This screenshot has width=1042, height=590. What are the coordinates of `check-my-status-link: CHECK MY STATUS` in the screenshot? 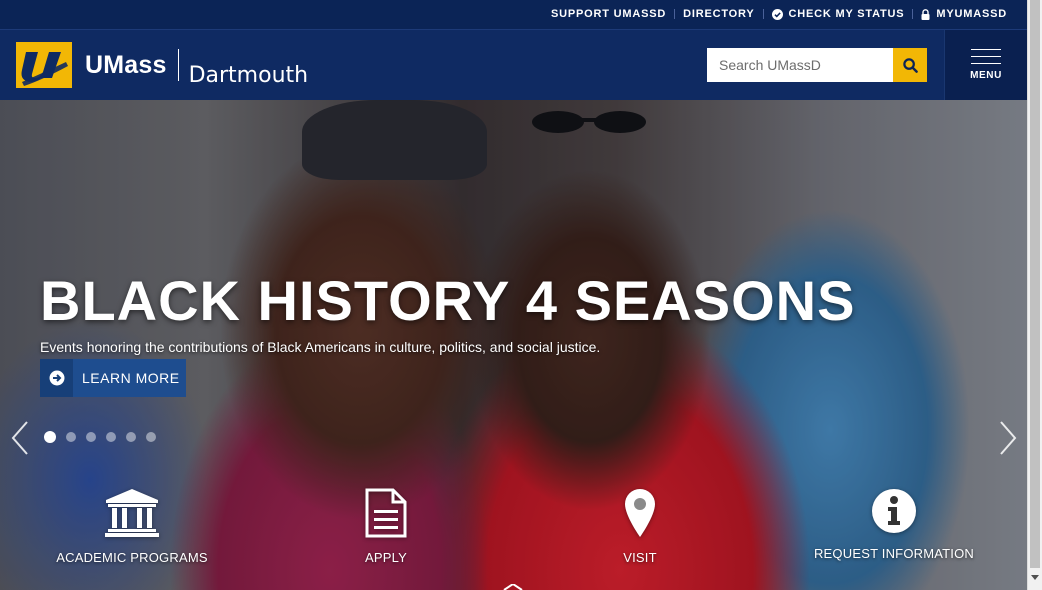 It's located at (838, 14).